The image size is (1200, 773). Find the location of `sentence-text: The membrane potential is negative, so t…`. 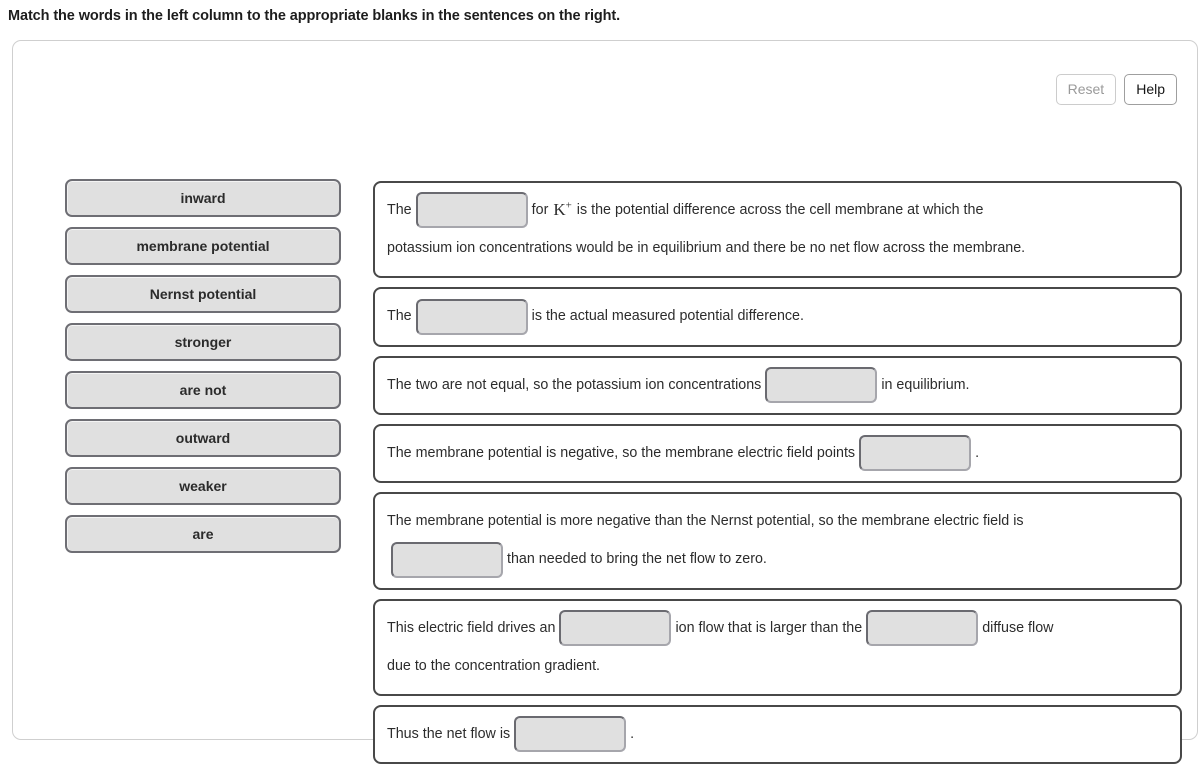

sentence-text: The membrane potential is negative, so t… is located at coordinates (621, 453).